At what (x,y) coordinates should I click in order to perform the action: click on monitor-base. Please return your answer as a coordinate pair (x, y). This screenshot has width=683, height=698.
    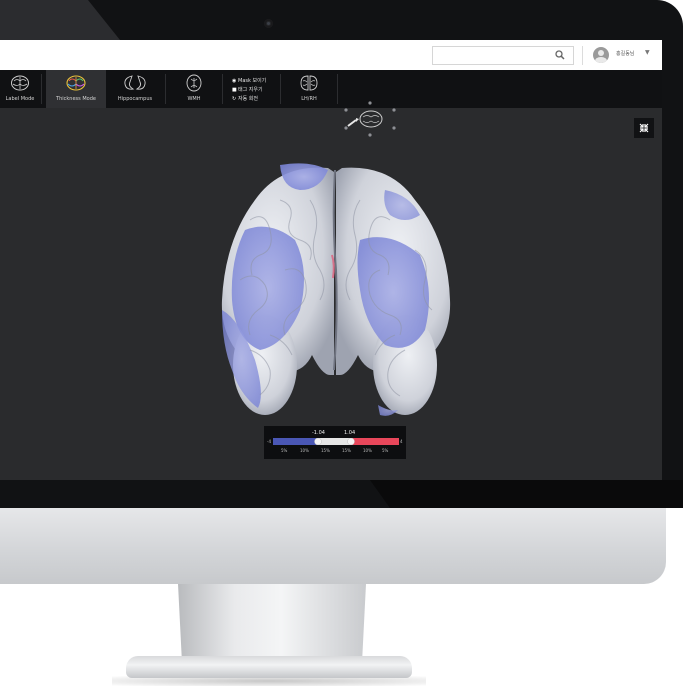
    Looking at the image, I should click on (269, 667).